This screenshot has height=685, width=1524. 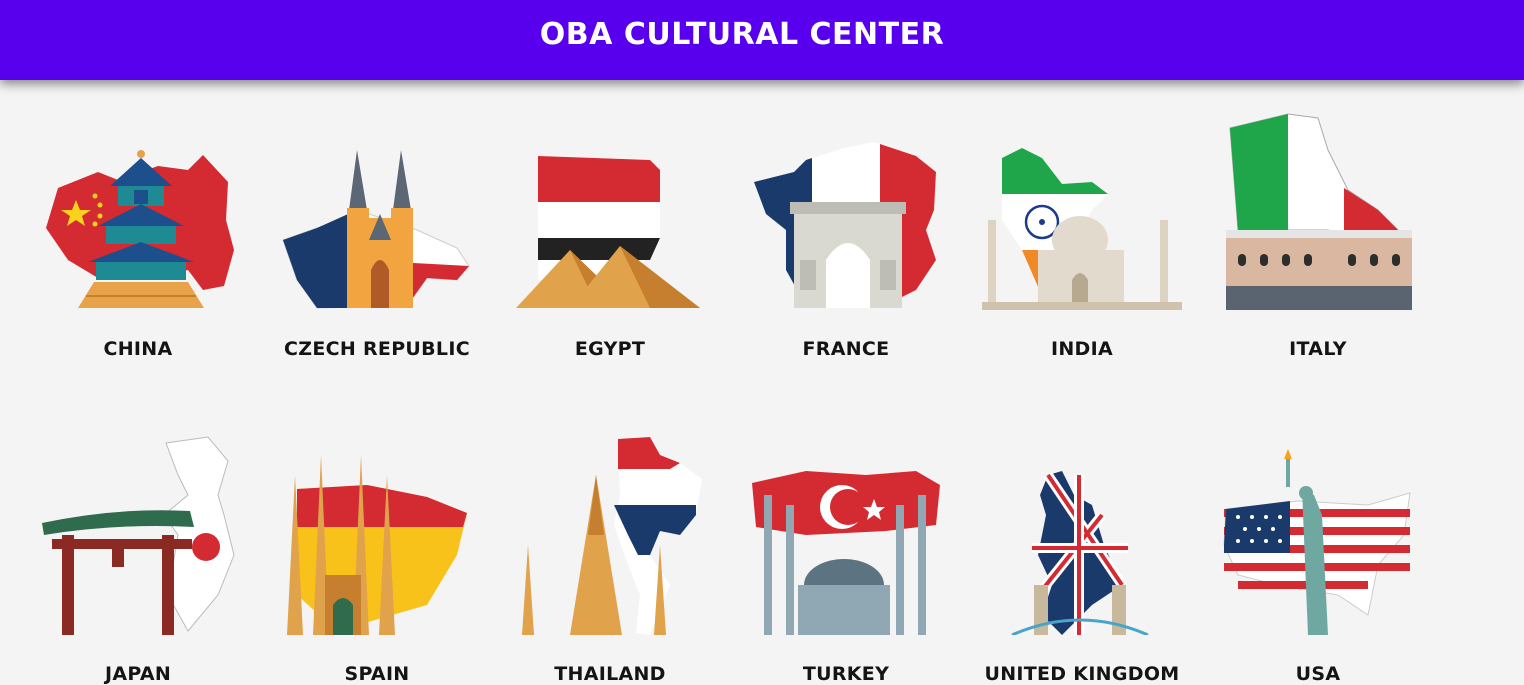 I want to click on japan-torii-gate-icon, so click(x=138, y=535).